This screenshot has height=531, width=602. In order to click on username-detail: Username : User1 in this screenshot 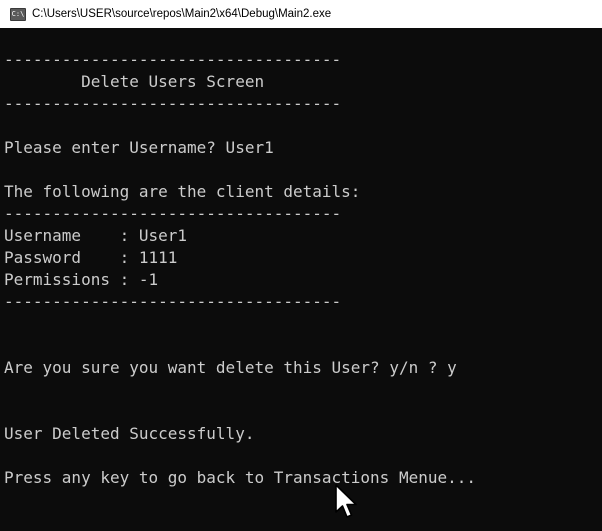, I will do `click(96, 235)`.